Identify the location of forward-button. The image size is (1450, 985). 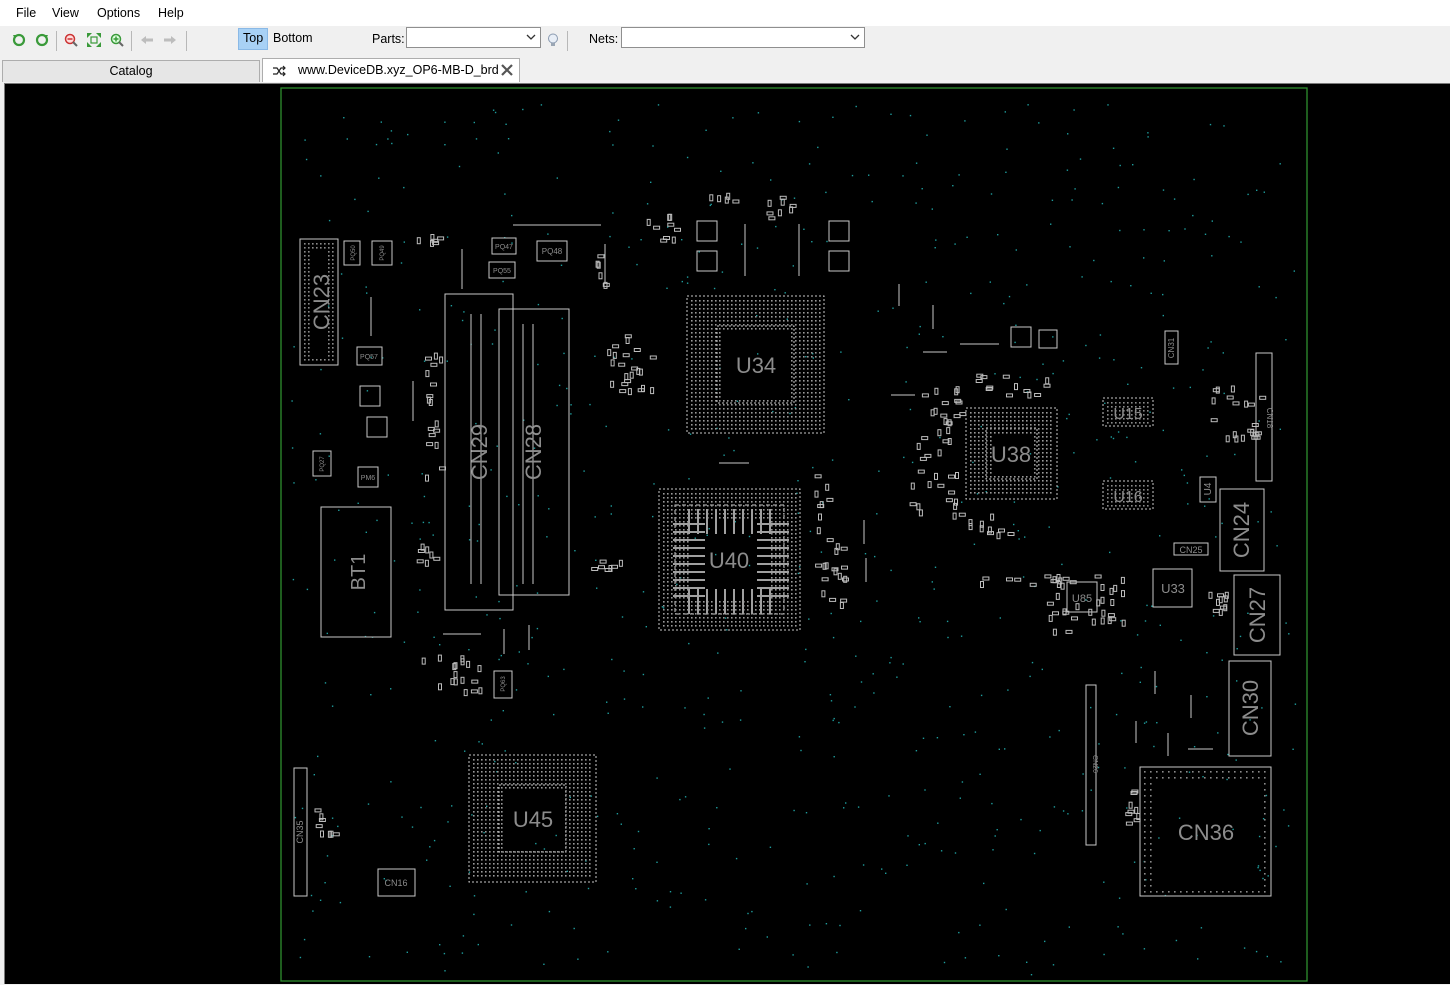
(170, 40).